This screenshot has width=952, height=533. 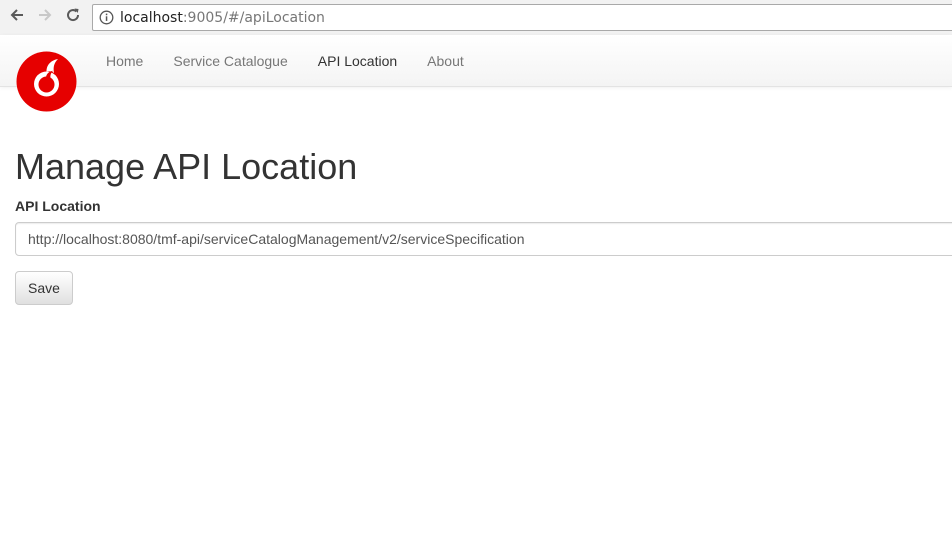 What do you see at coordinates (230, 61) in the screenshot?
I see `nav-item-service-catalogue: Service Catalogue` at bounding box center [230, 61].